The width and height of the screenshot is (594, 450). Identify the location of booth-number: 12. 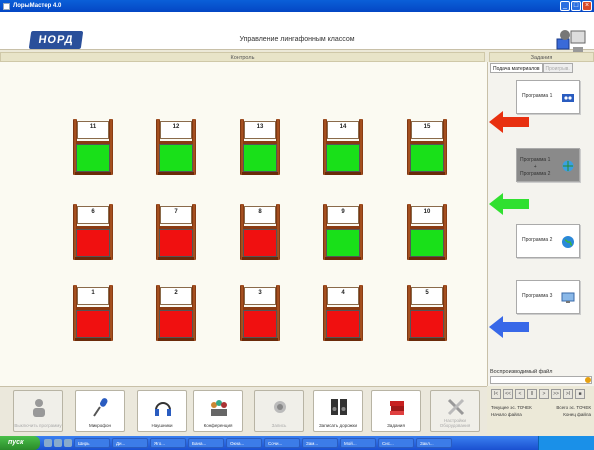
(176, 127).